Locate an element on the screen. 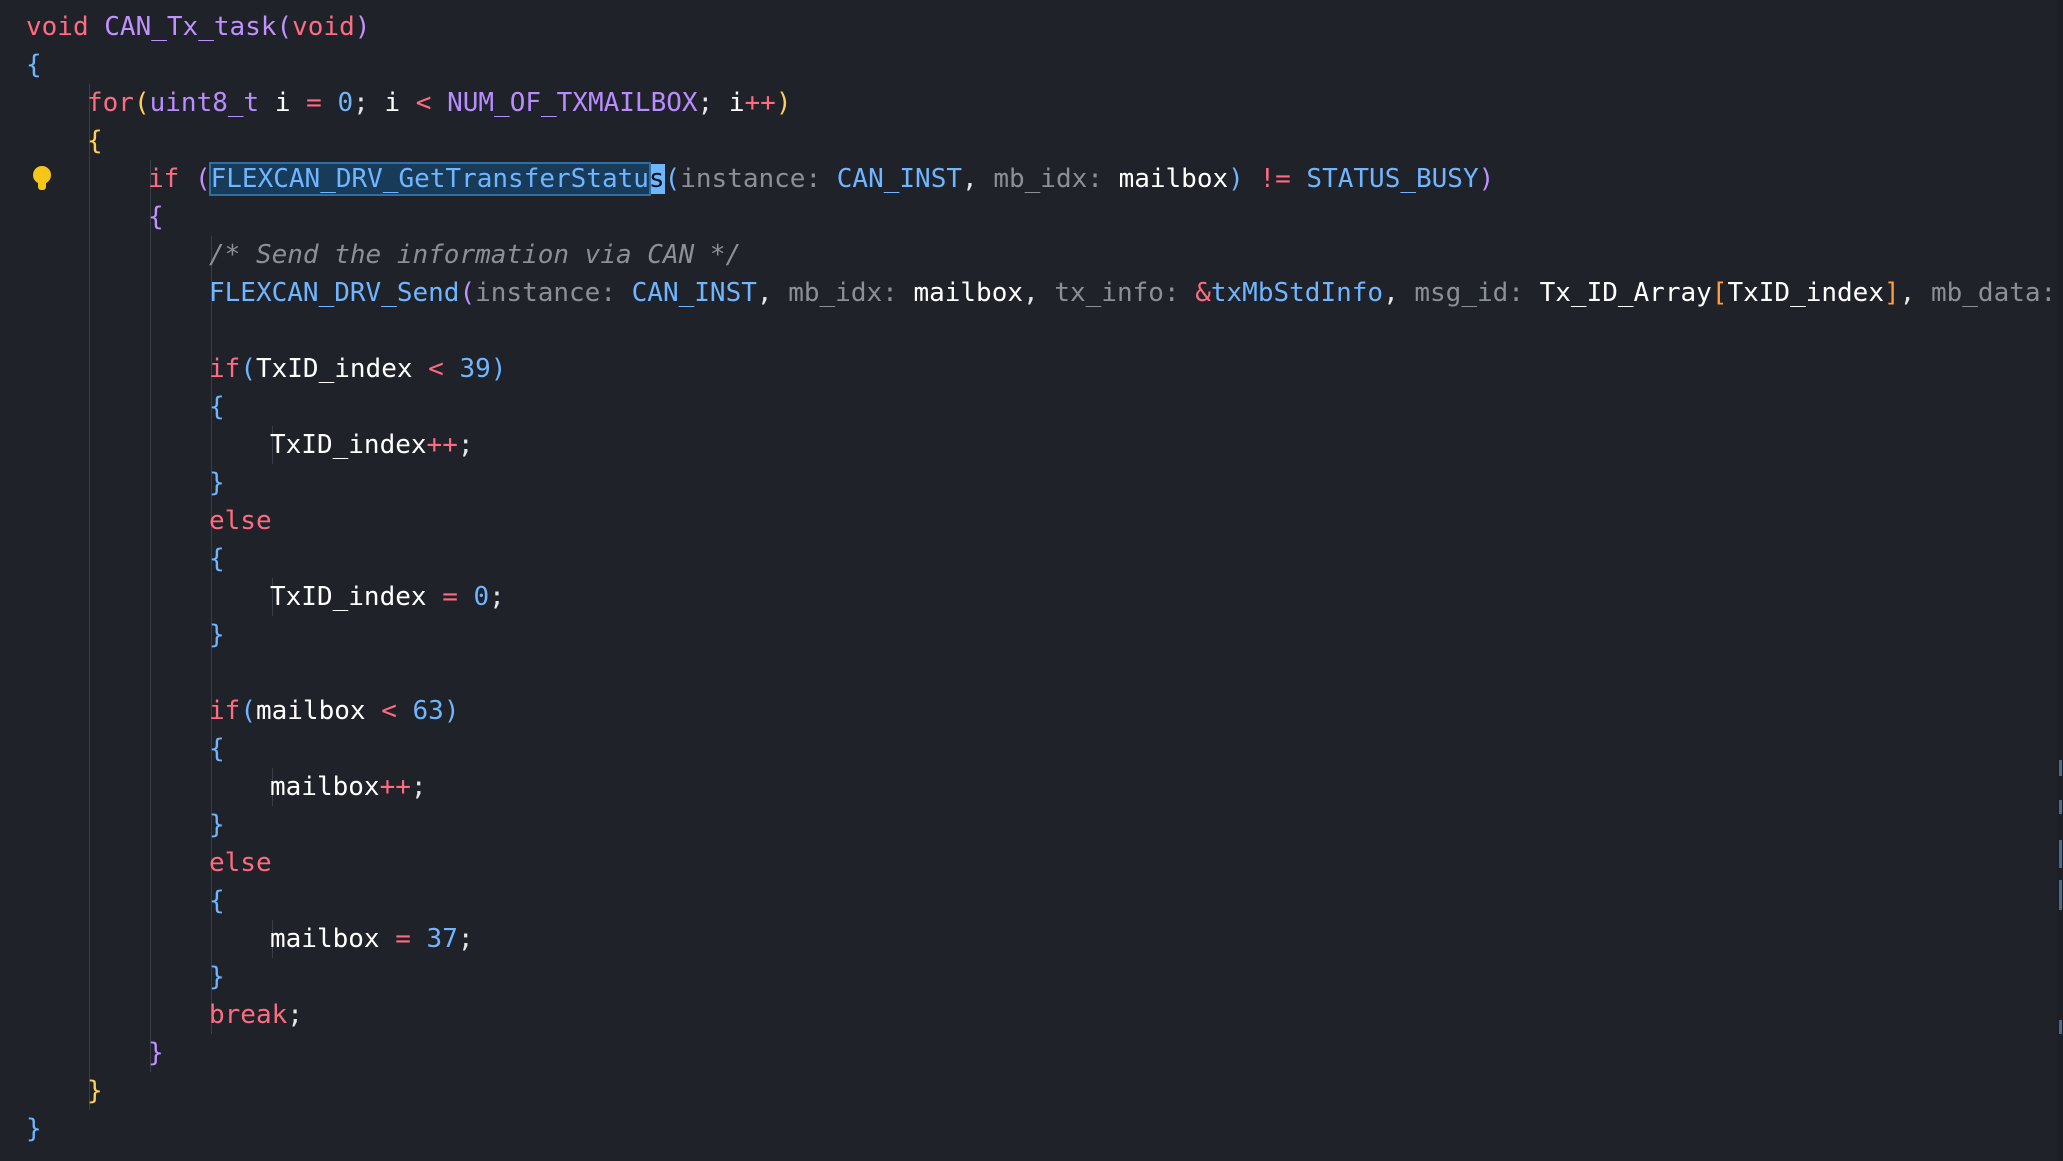 The width and height of the screenshot is (2063, 1161). code-token-paren-y: ( is located at coordinates (141, 103).